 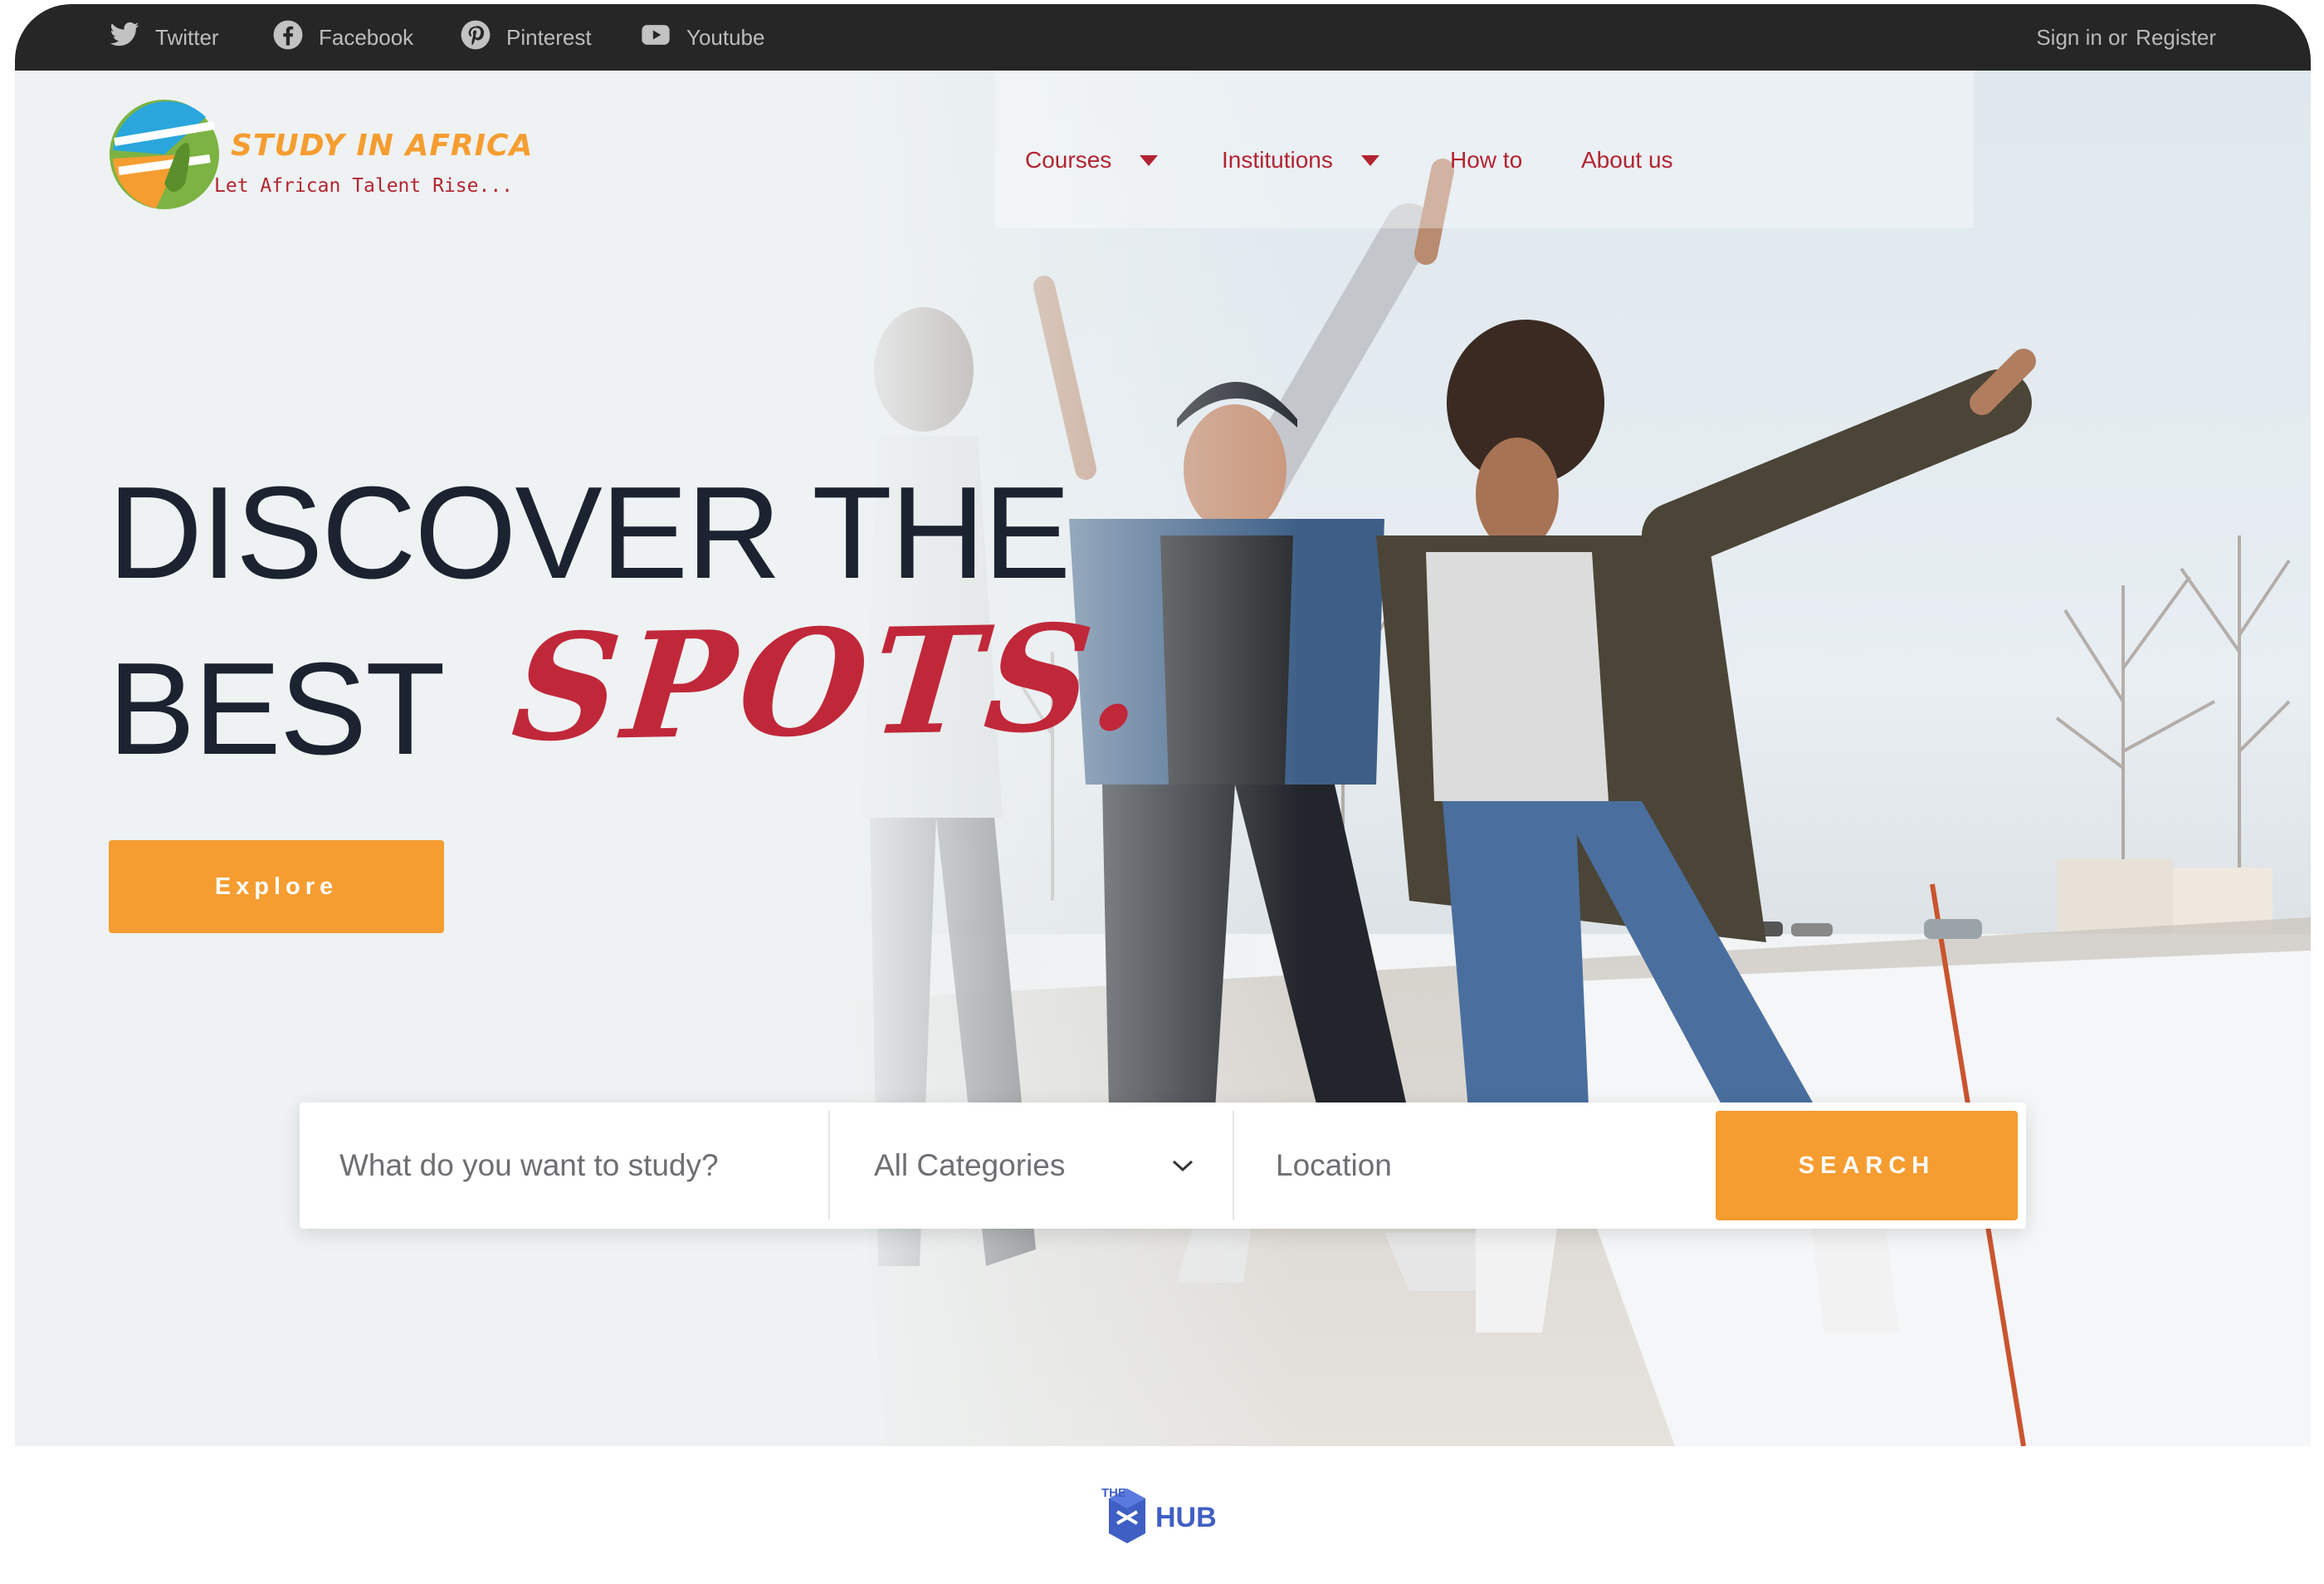 What do you see at coordinates (277, 709) in the screenshot?
I see `hero-headline-line2: BEST` at bounding box center [277, 709].